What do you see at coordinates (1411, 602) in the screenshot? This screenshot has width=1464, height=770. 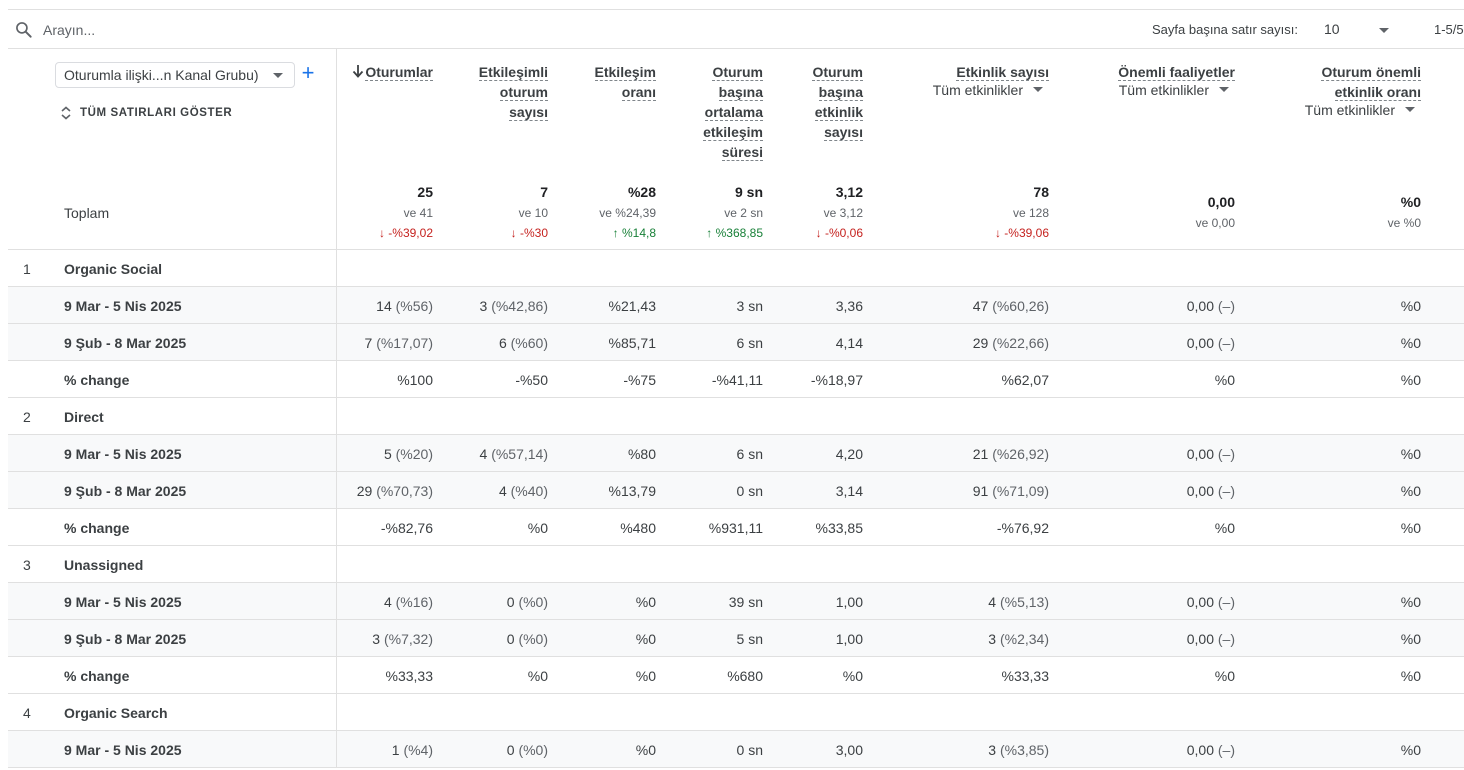 I see `metric-cell-session_key_event_rate: %0` at bounding box center [1411, 602].